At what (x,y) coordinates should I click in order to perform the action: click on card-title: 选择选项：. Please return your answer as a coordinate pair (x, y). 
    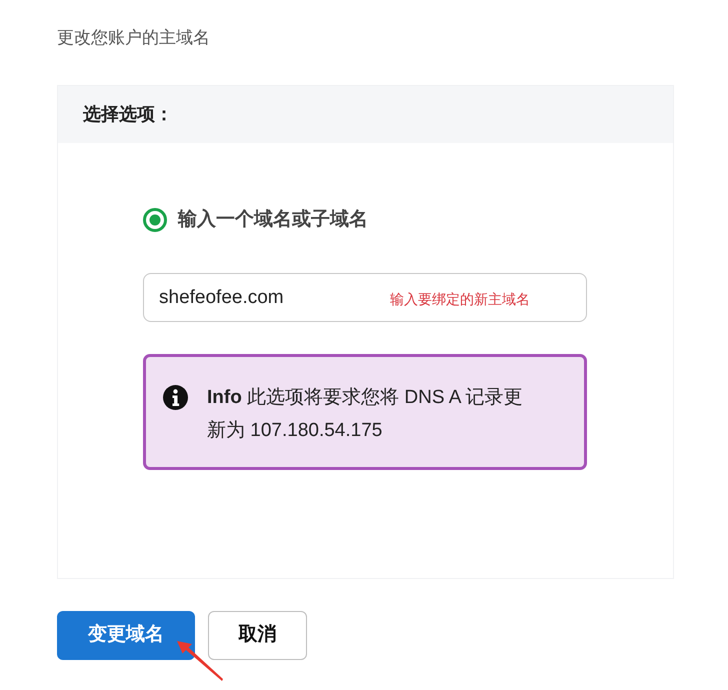
    Looking at the image, I should click on (128, 114).